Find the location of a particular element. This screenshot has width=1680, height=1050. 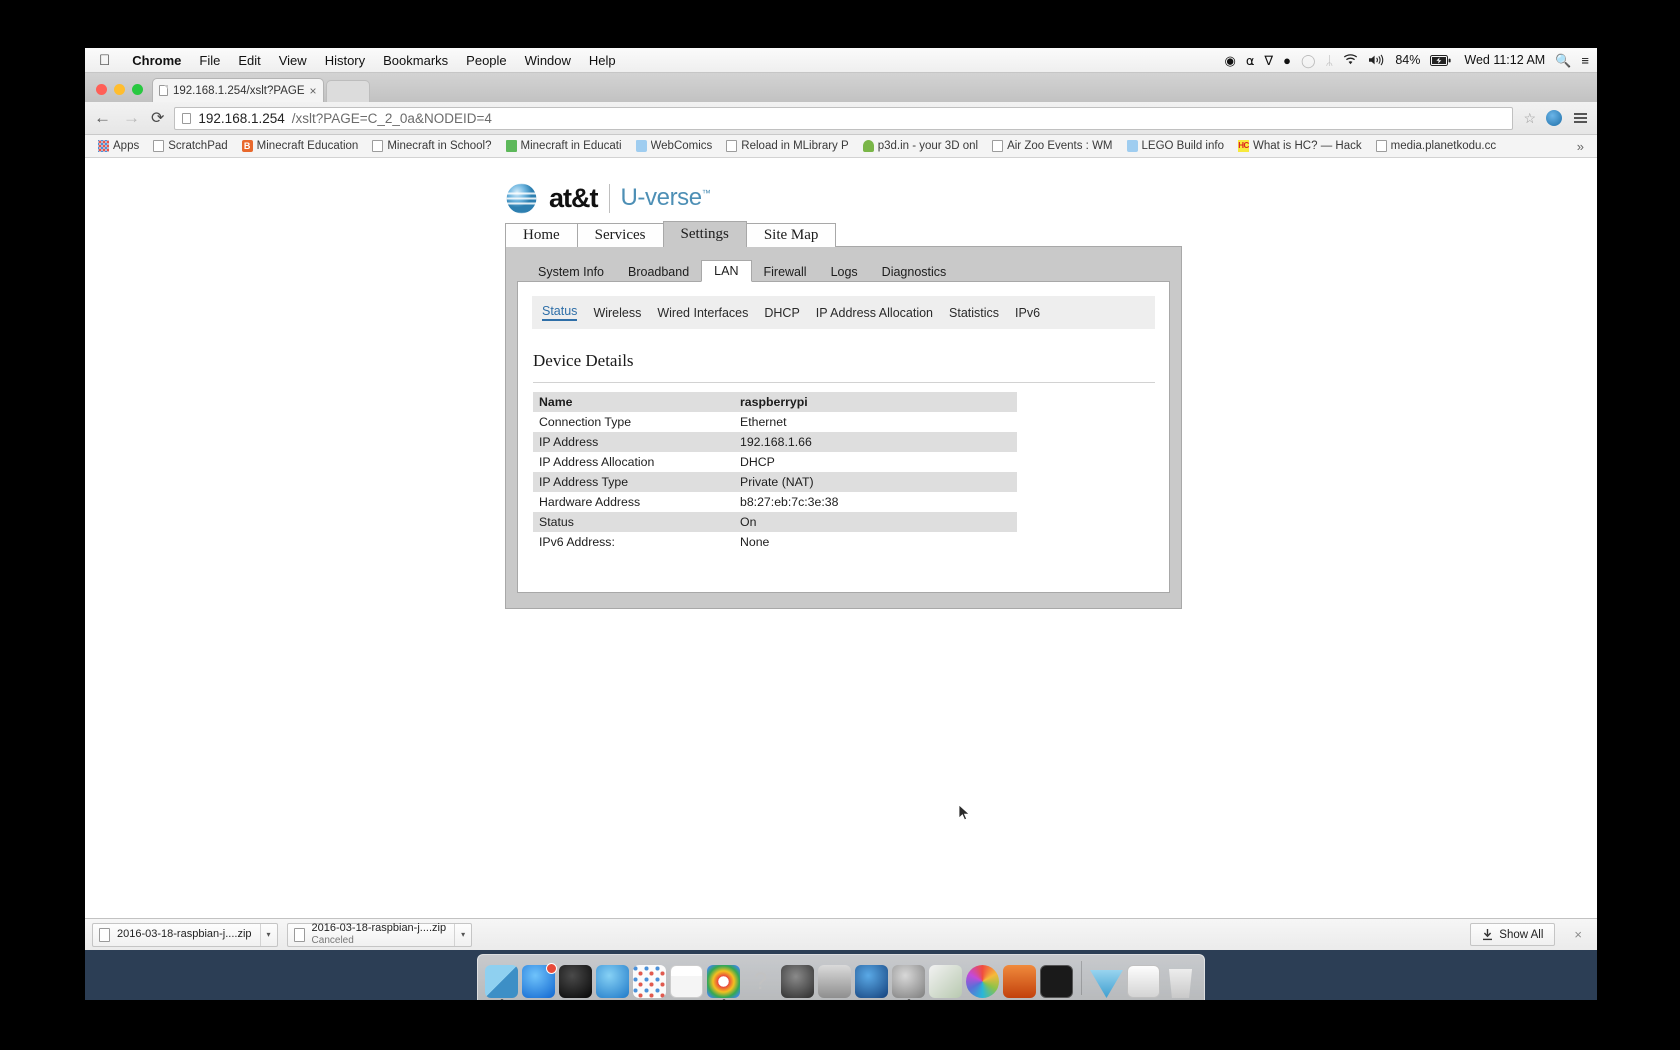

bookmark-lego-build-info: LEGO Build info is located at coordinates (1175, 146).